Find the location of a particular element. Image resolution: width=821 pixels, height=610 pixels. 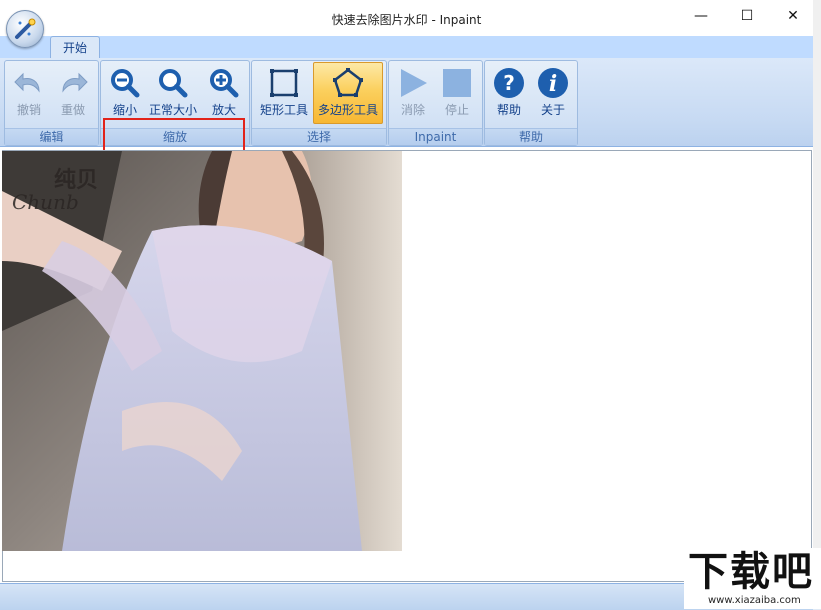

maximize-button: ☐ is located at coordinates (747, 16).